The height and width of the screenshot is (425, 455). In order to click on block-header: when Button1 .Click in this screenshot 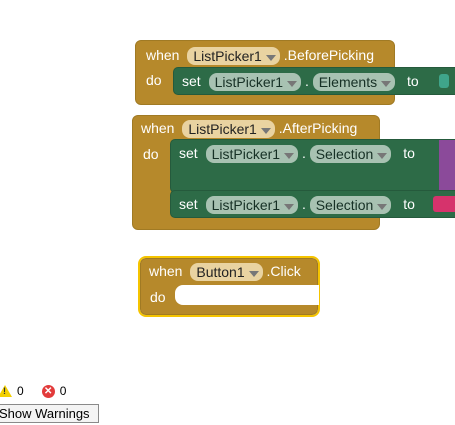, I will do `click(225, 272)`.